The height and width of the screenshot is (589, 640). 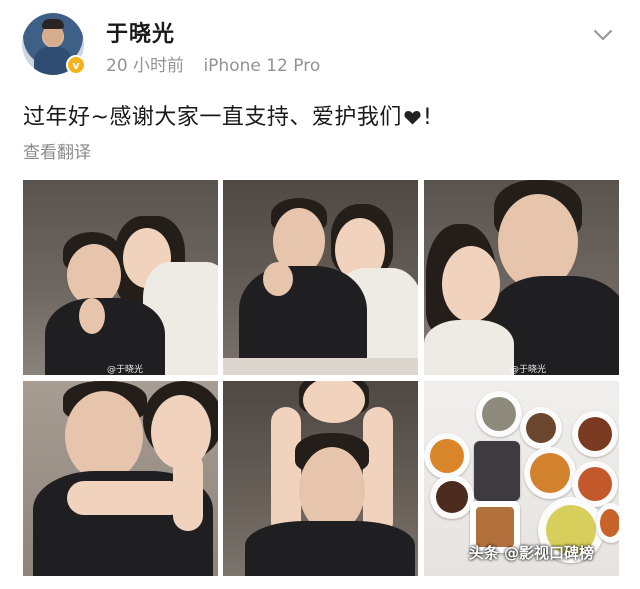 What do you see at coordinates (322, 45) in the screenshot?
I see `post-header: v 于晓光 20 小时前 iPhone 12 Pro` at bounding box center [322, 45].